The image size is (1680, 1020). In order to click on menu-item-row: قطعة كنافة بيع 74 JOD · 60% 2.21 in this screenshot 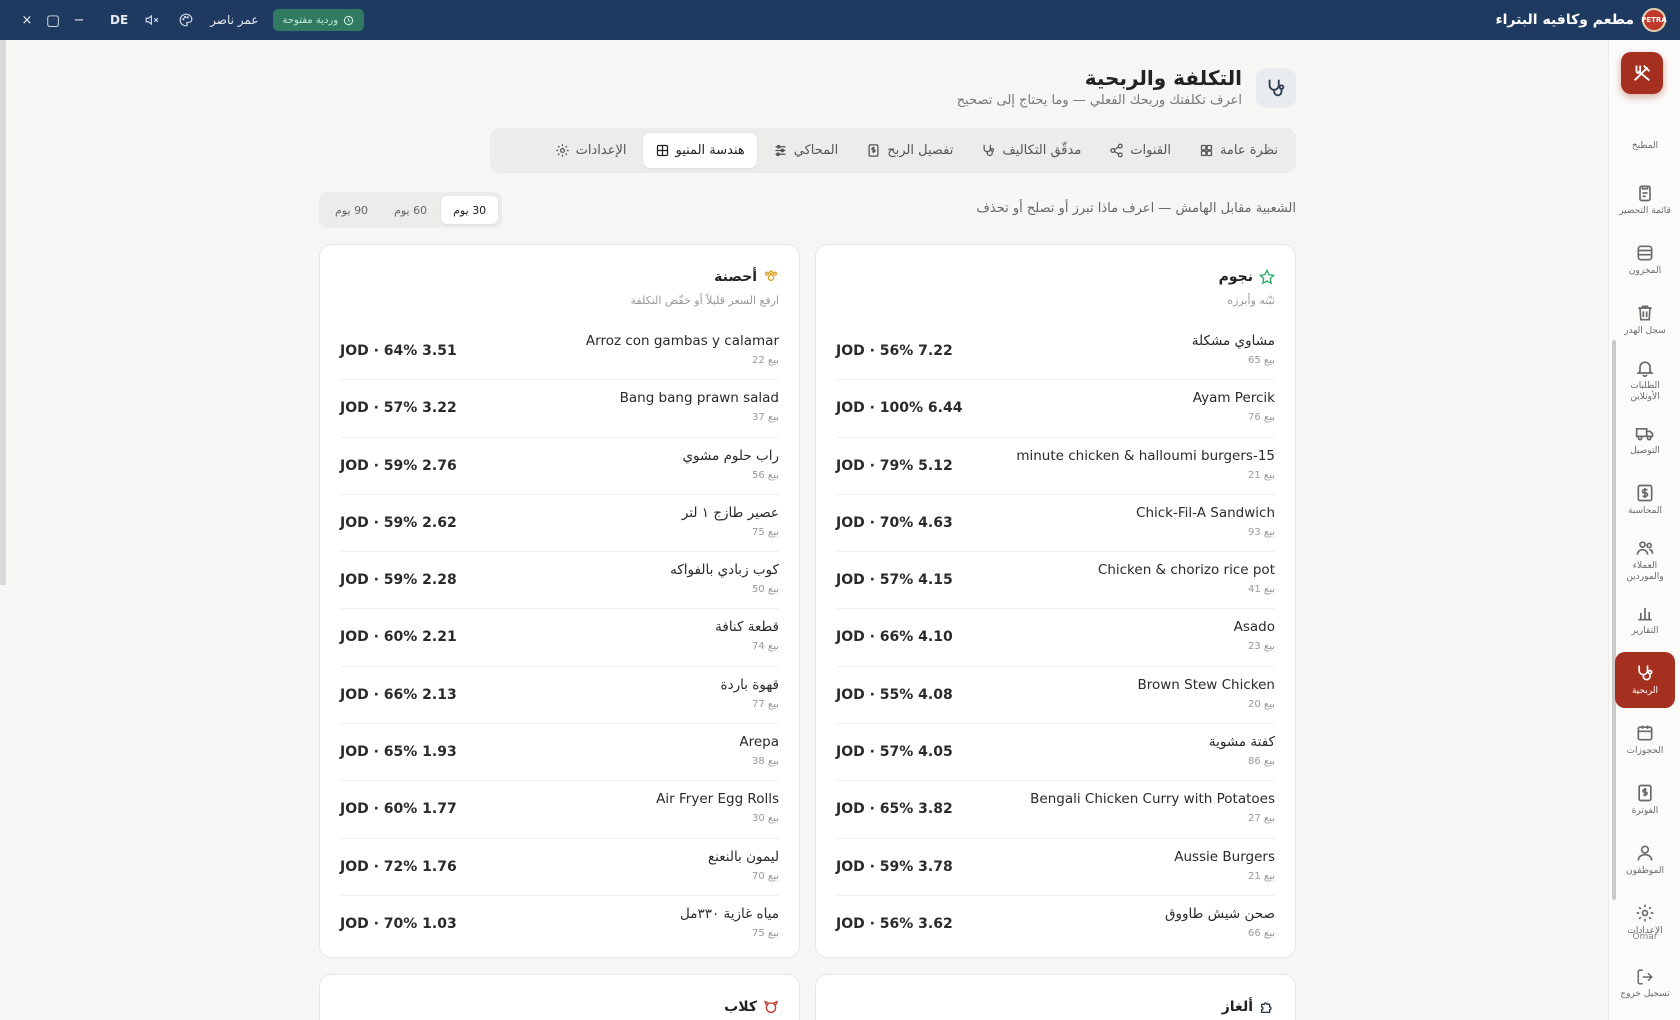, I will do `click(559, 638)`.